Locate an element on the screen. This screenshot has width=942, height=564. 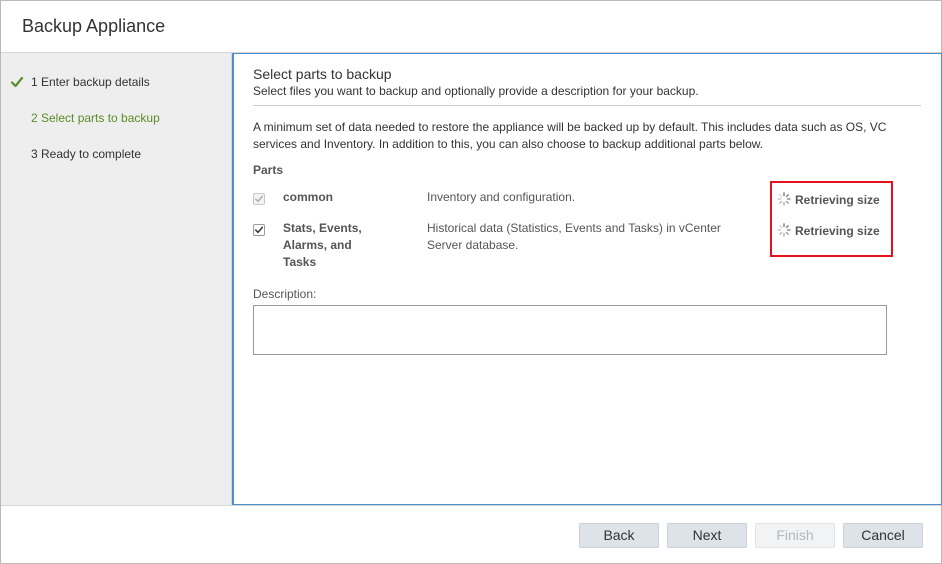
page-title: Select parts to backup is located at coordinates (322, 74).